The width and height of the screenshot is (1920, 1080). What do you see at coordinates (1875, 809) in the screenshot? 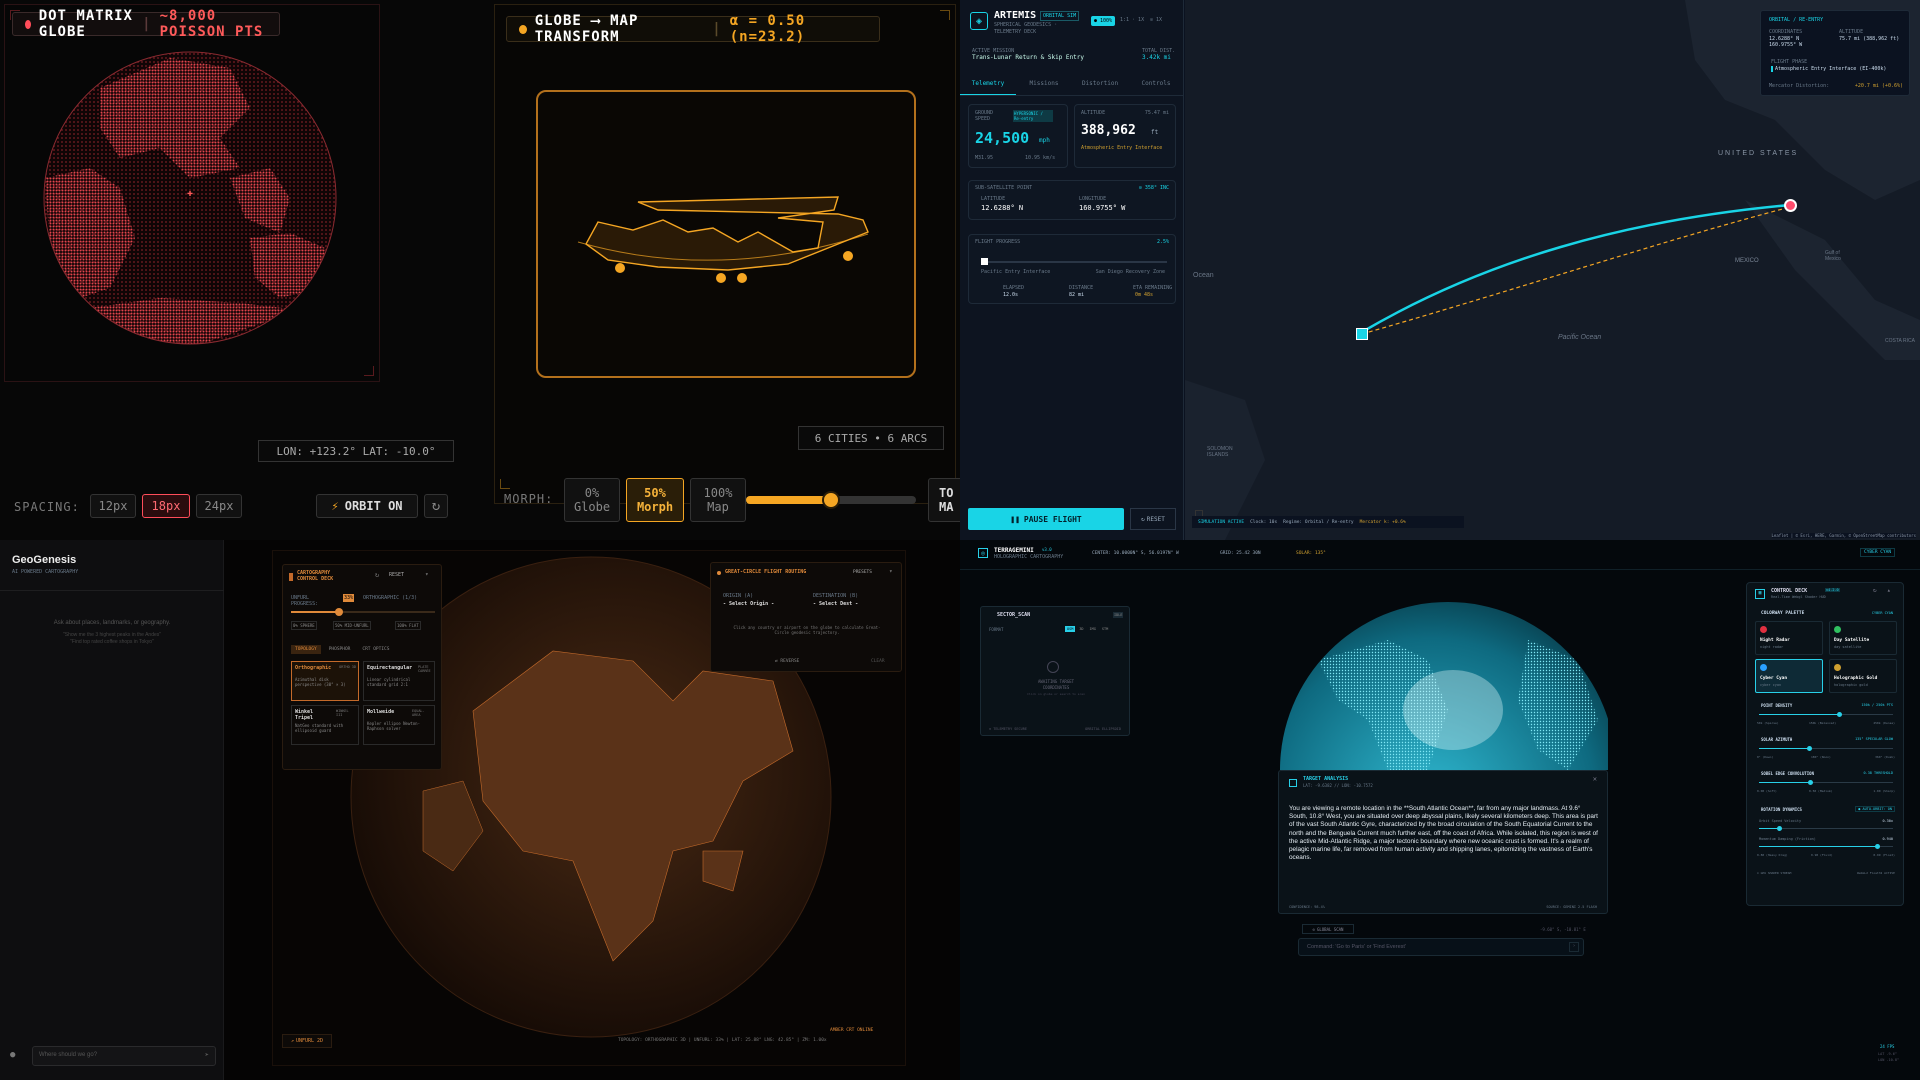
I see `auto-orbit-toggle: ● AUTO-ORBIT: ON` at bounding box center [1875, 809].